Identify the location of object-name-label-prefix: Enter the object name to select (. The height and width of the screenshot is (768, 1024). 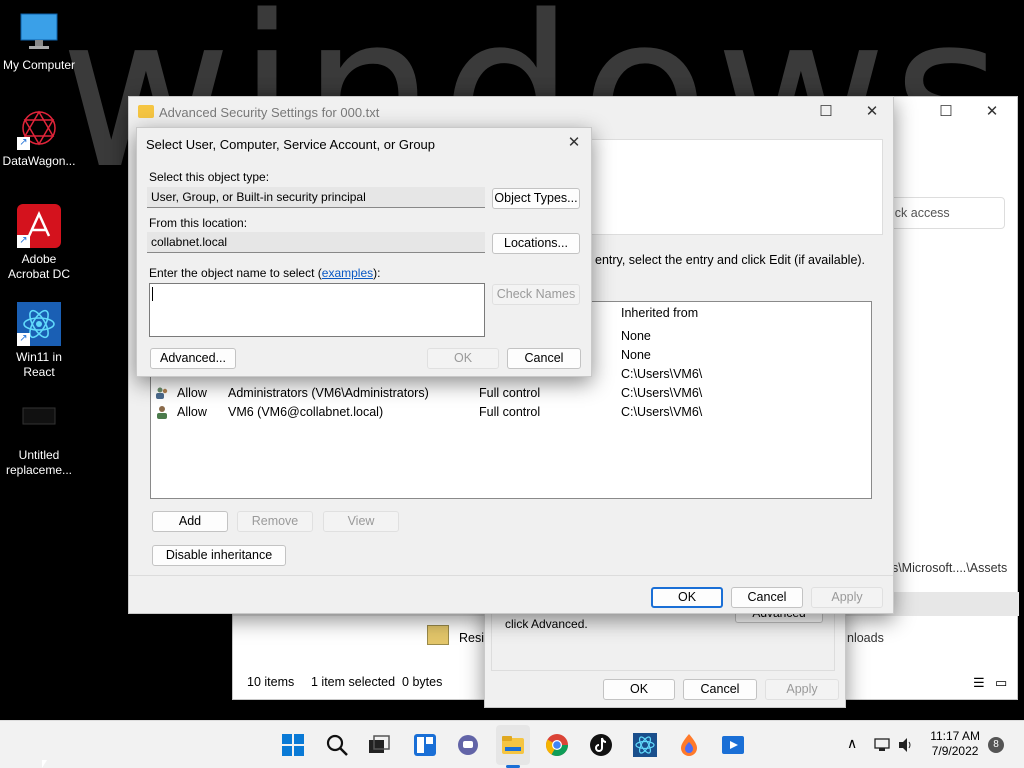
(235, 273).